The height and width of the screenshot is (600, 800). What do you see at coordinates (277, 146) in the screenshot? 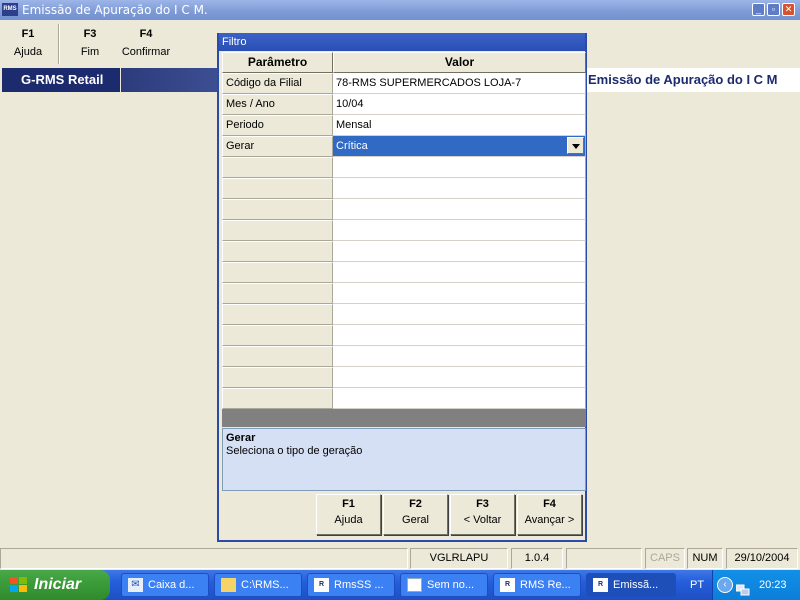
I see `param-cell: Gerar` at bounding box center [277, 146].